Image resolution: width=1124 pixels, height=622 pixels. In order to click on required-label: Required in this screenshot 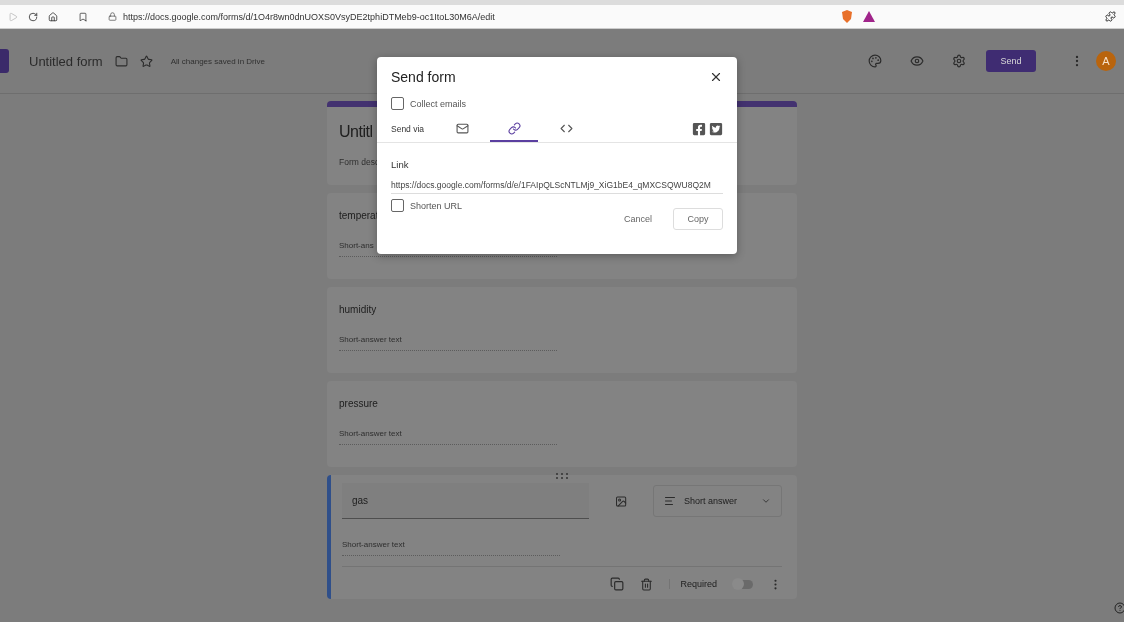, I will do `click(693, 584)`.